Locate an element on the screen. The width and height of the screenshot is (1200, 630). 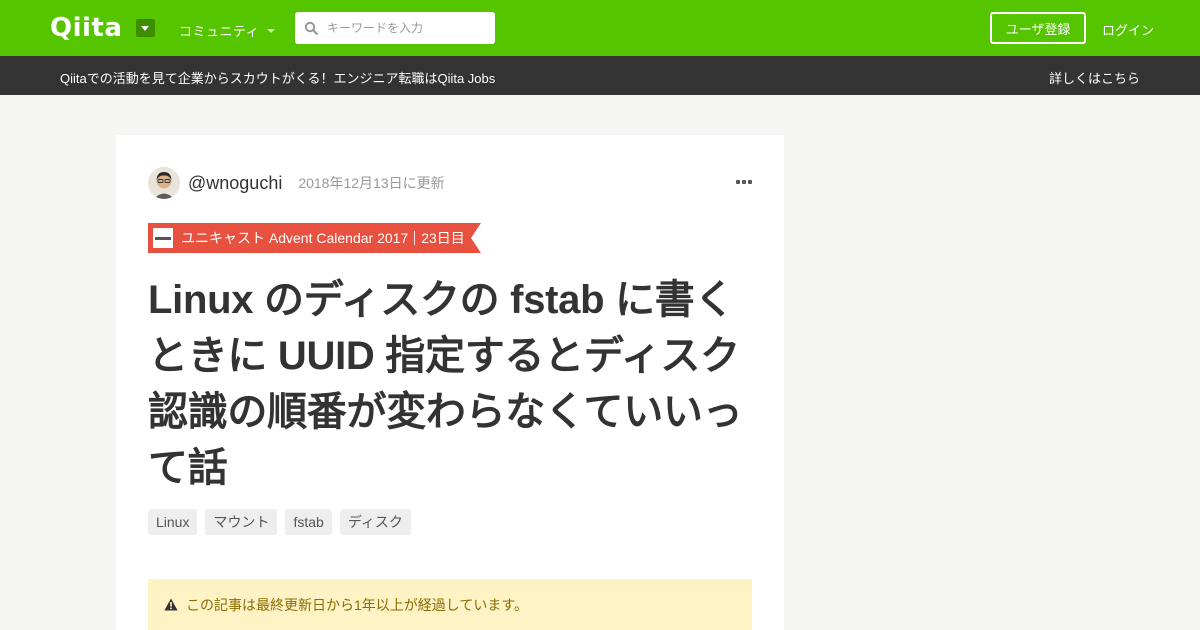
tag-linux: Linux is located at coordinates (173, 522).